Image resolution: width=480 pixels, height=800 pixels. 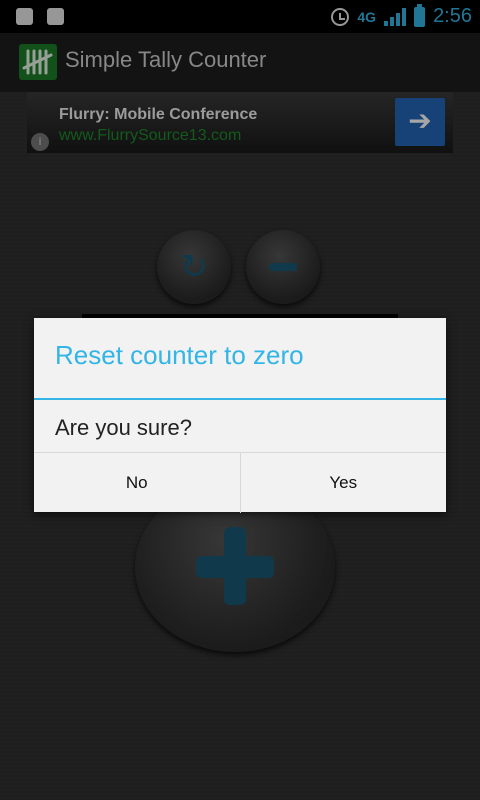 What do you see at coordinates (137, 483) in the screenshot?
I see `no-button: No` at bounding box center [137, 483].